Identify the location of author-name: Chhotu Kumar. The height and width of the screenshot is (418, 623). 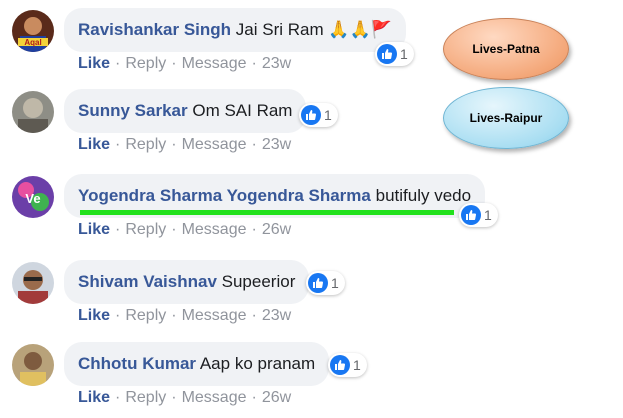
(137, 363).